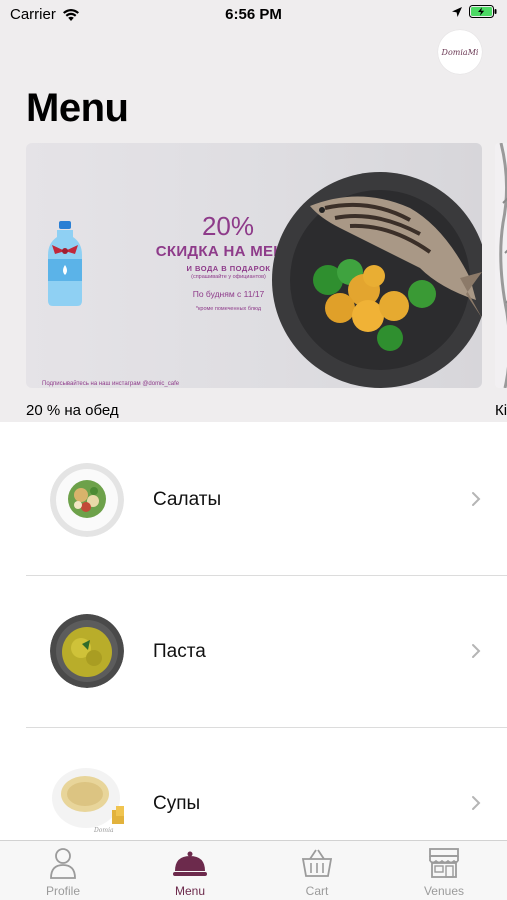  I want to click on status-right, so click(474, 11).